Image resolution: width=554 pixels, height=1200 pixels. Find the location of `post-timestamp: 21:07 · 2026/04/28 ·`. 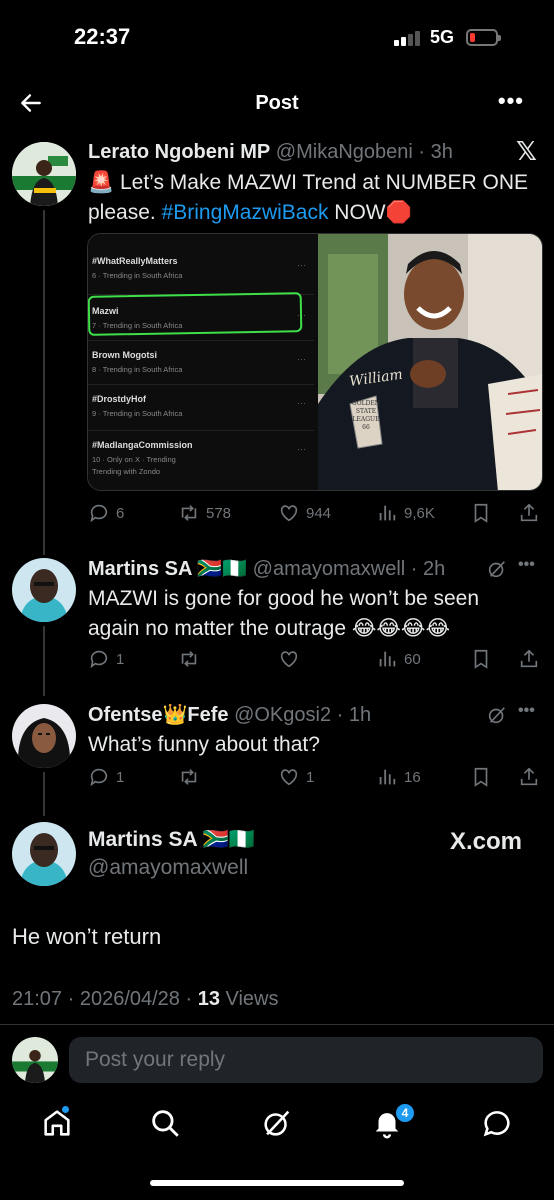

post-timestamp: 21:07 · 2026/04/28 · is located at coordinates (105, 999).